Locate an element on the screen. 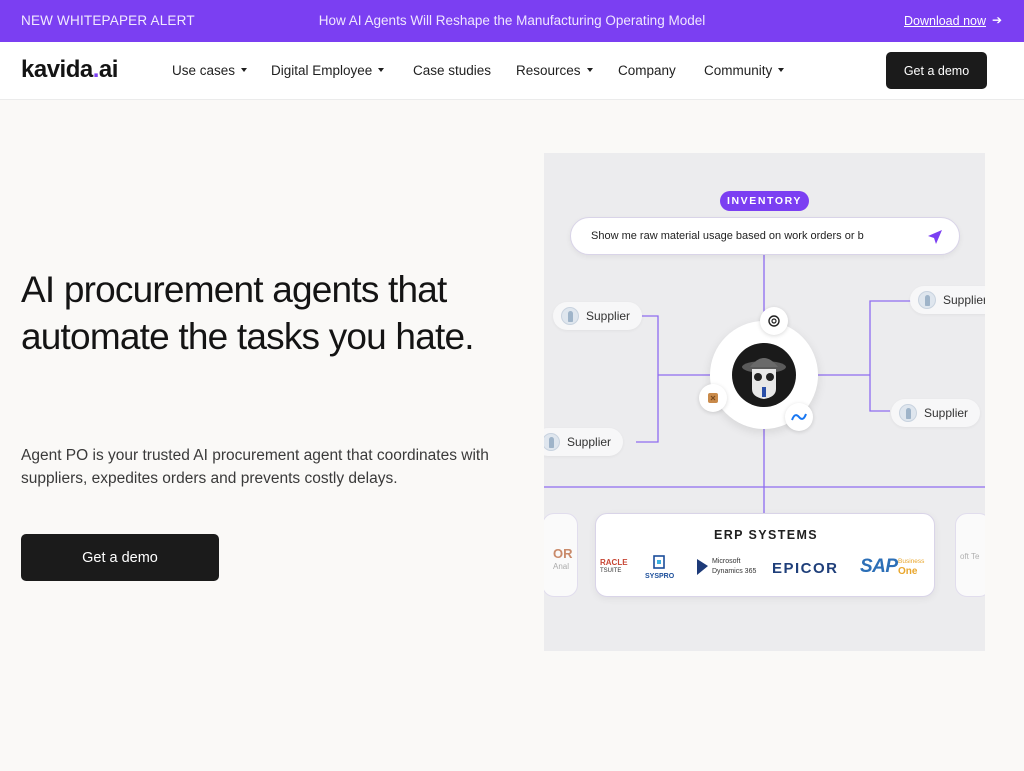  send-icon is located at coordinates (935, 237).